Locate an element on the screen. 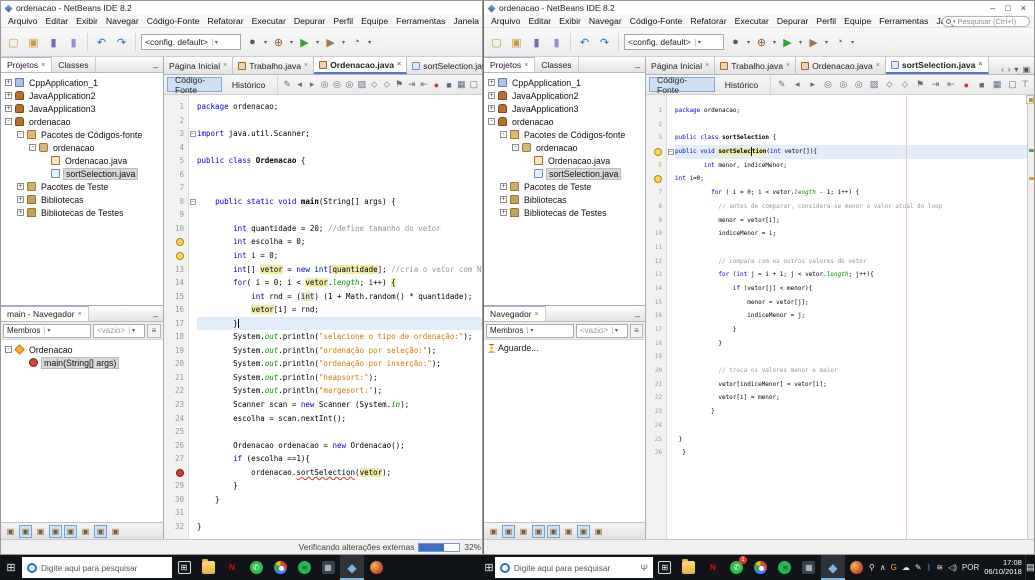 This screenshot has width=1035, height=580. doc-tab-pagina-inicial: Página Inicial × is located at coordinates (681, 65).